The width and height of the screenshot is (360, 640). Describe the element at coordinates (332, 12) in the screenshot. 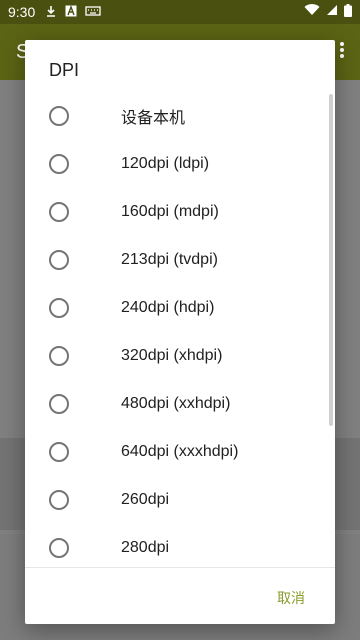

I see `signal-icon` at that location.